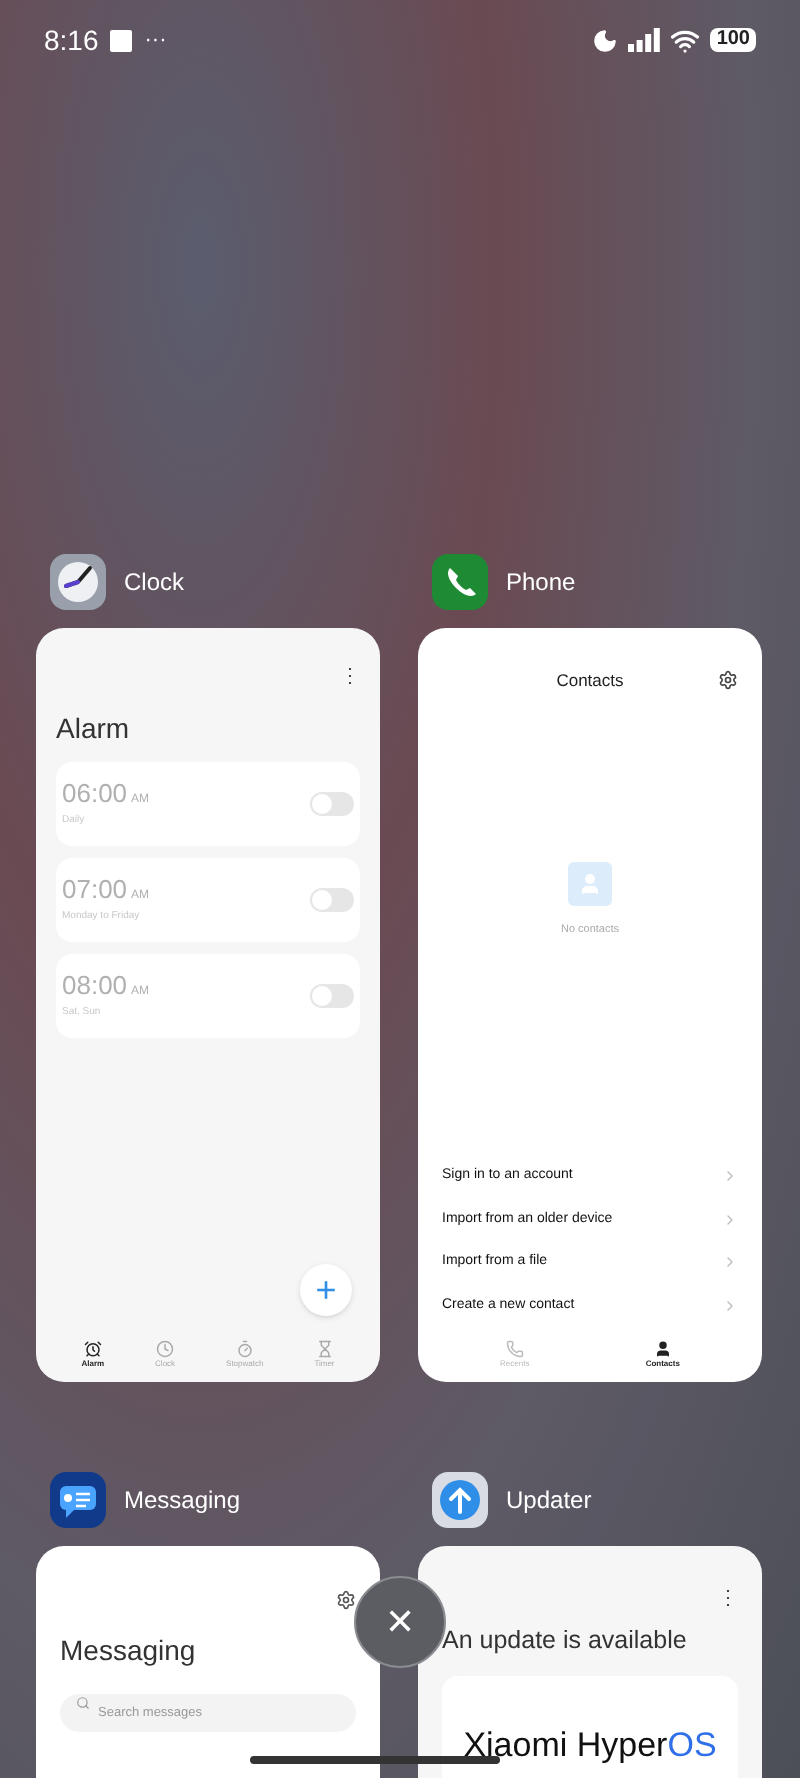 The width and height of the screenshot is (800, 1778). Describe the element at coordinates (541, 583) in the screenshot. I see `app-name: Phone` at that location.